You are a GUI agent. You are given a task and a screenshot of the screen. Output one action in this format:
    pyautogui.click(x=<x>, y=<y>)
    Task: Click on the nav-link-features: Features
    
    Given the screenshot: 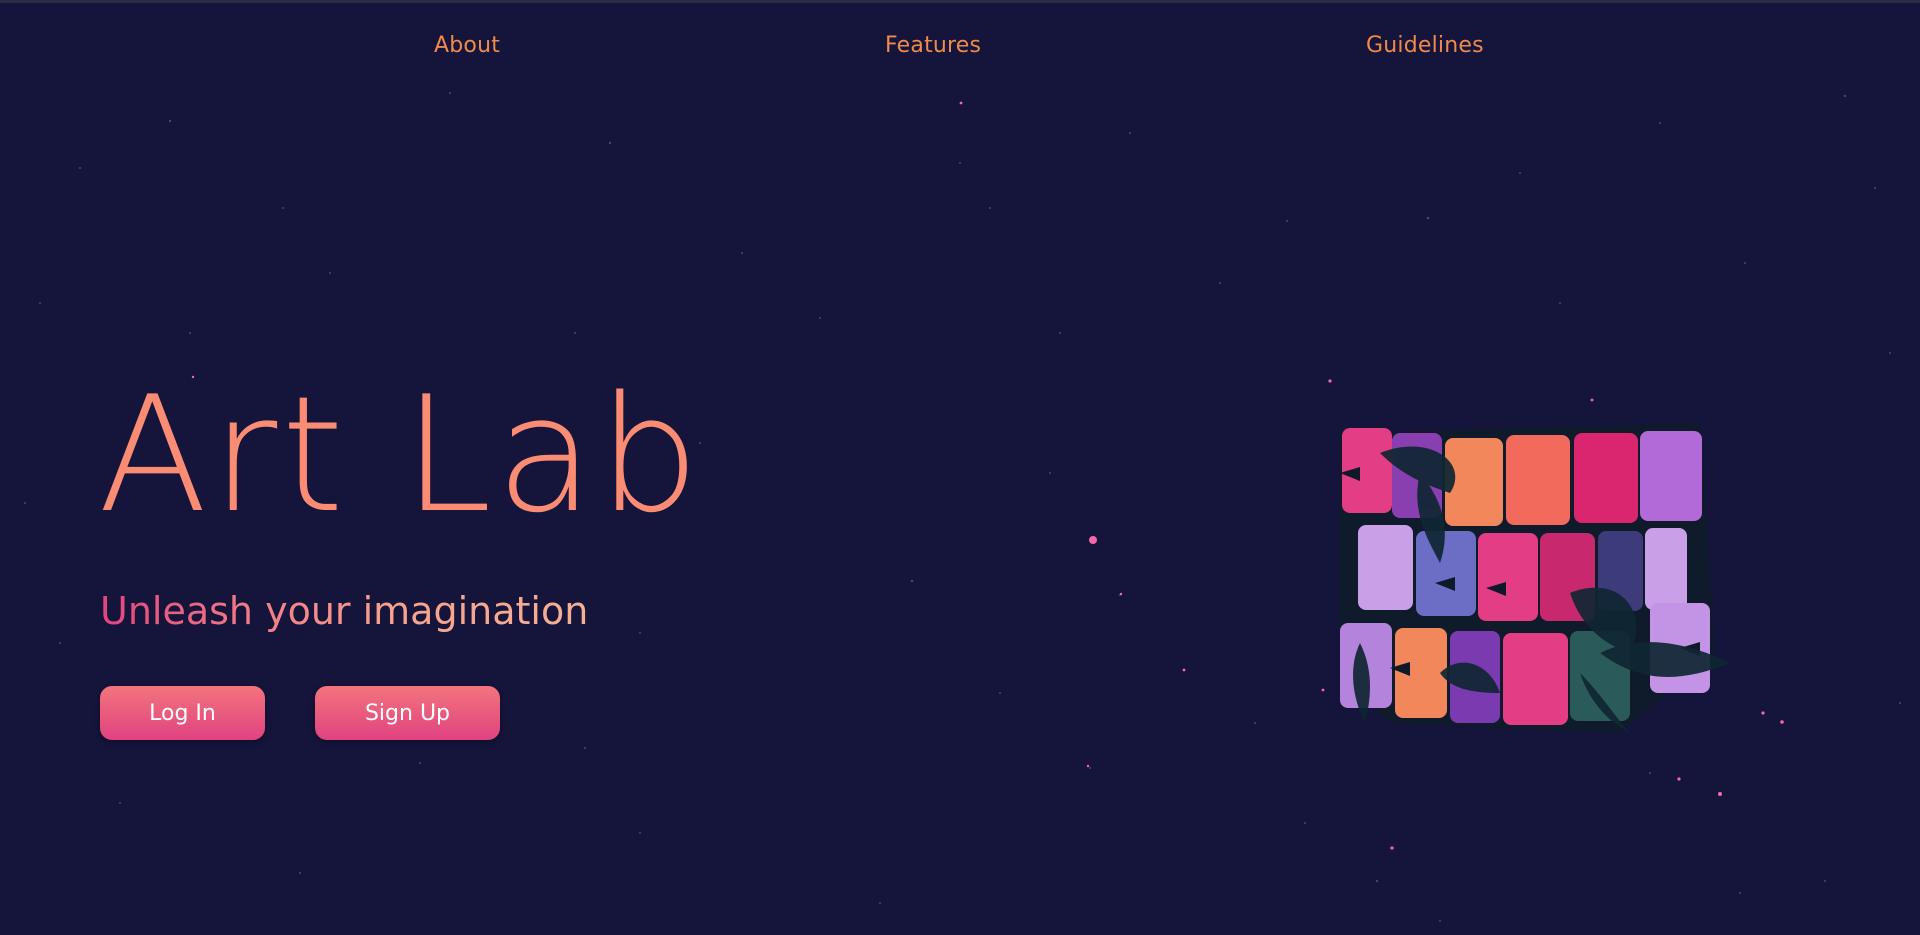 What is the action you would take?
    pyautogui.click(x=933, y=45)
    